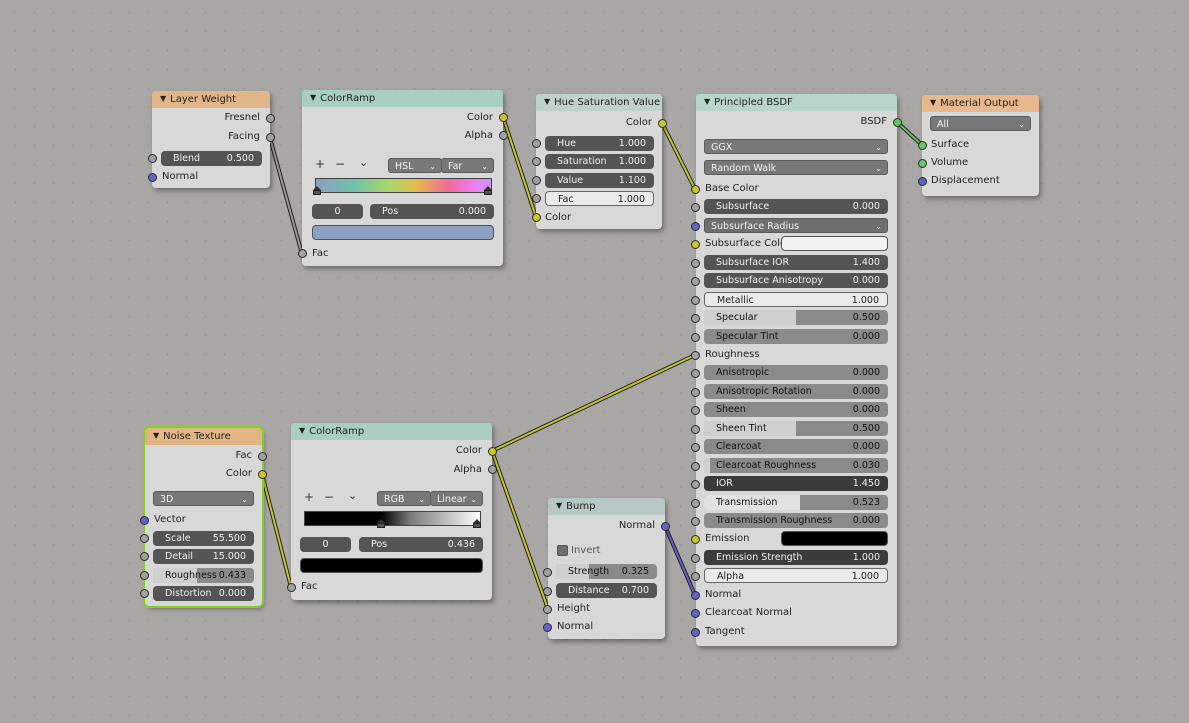  I want to click on base-color-socket, so click(695, 189).